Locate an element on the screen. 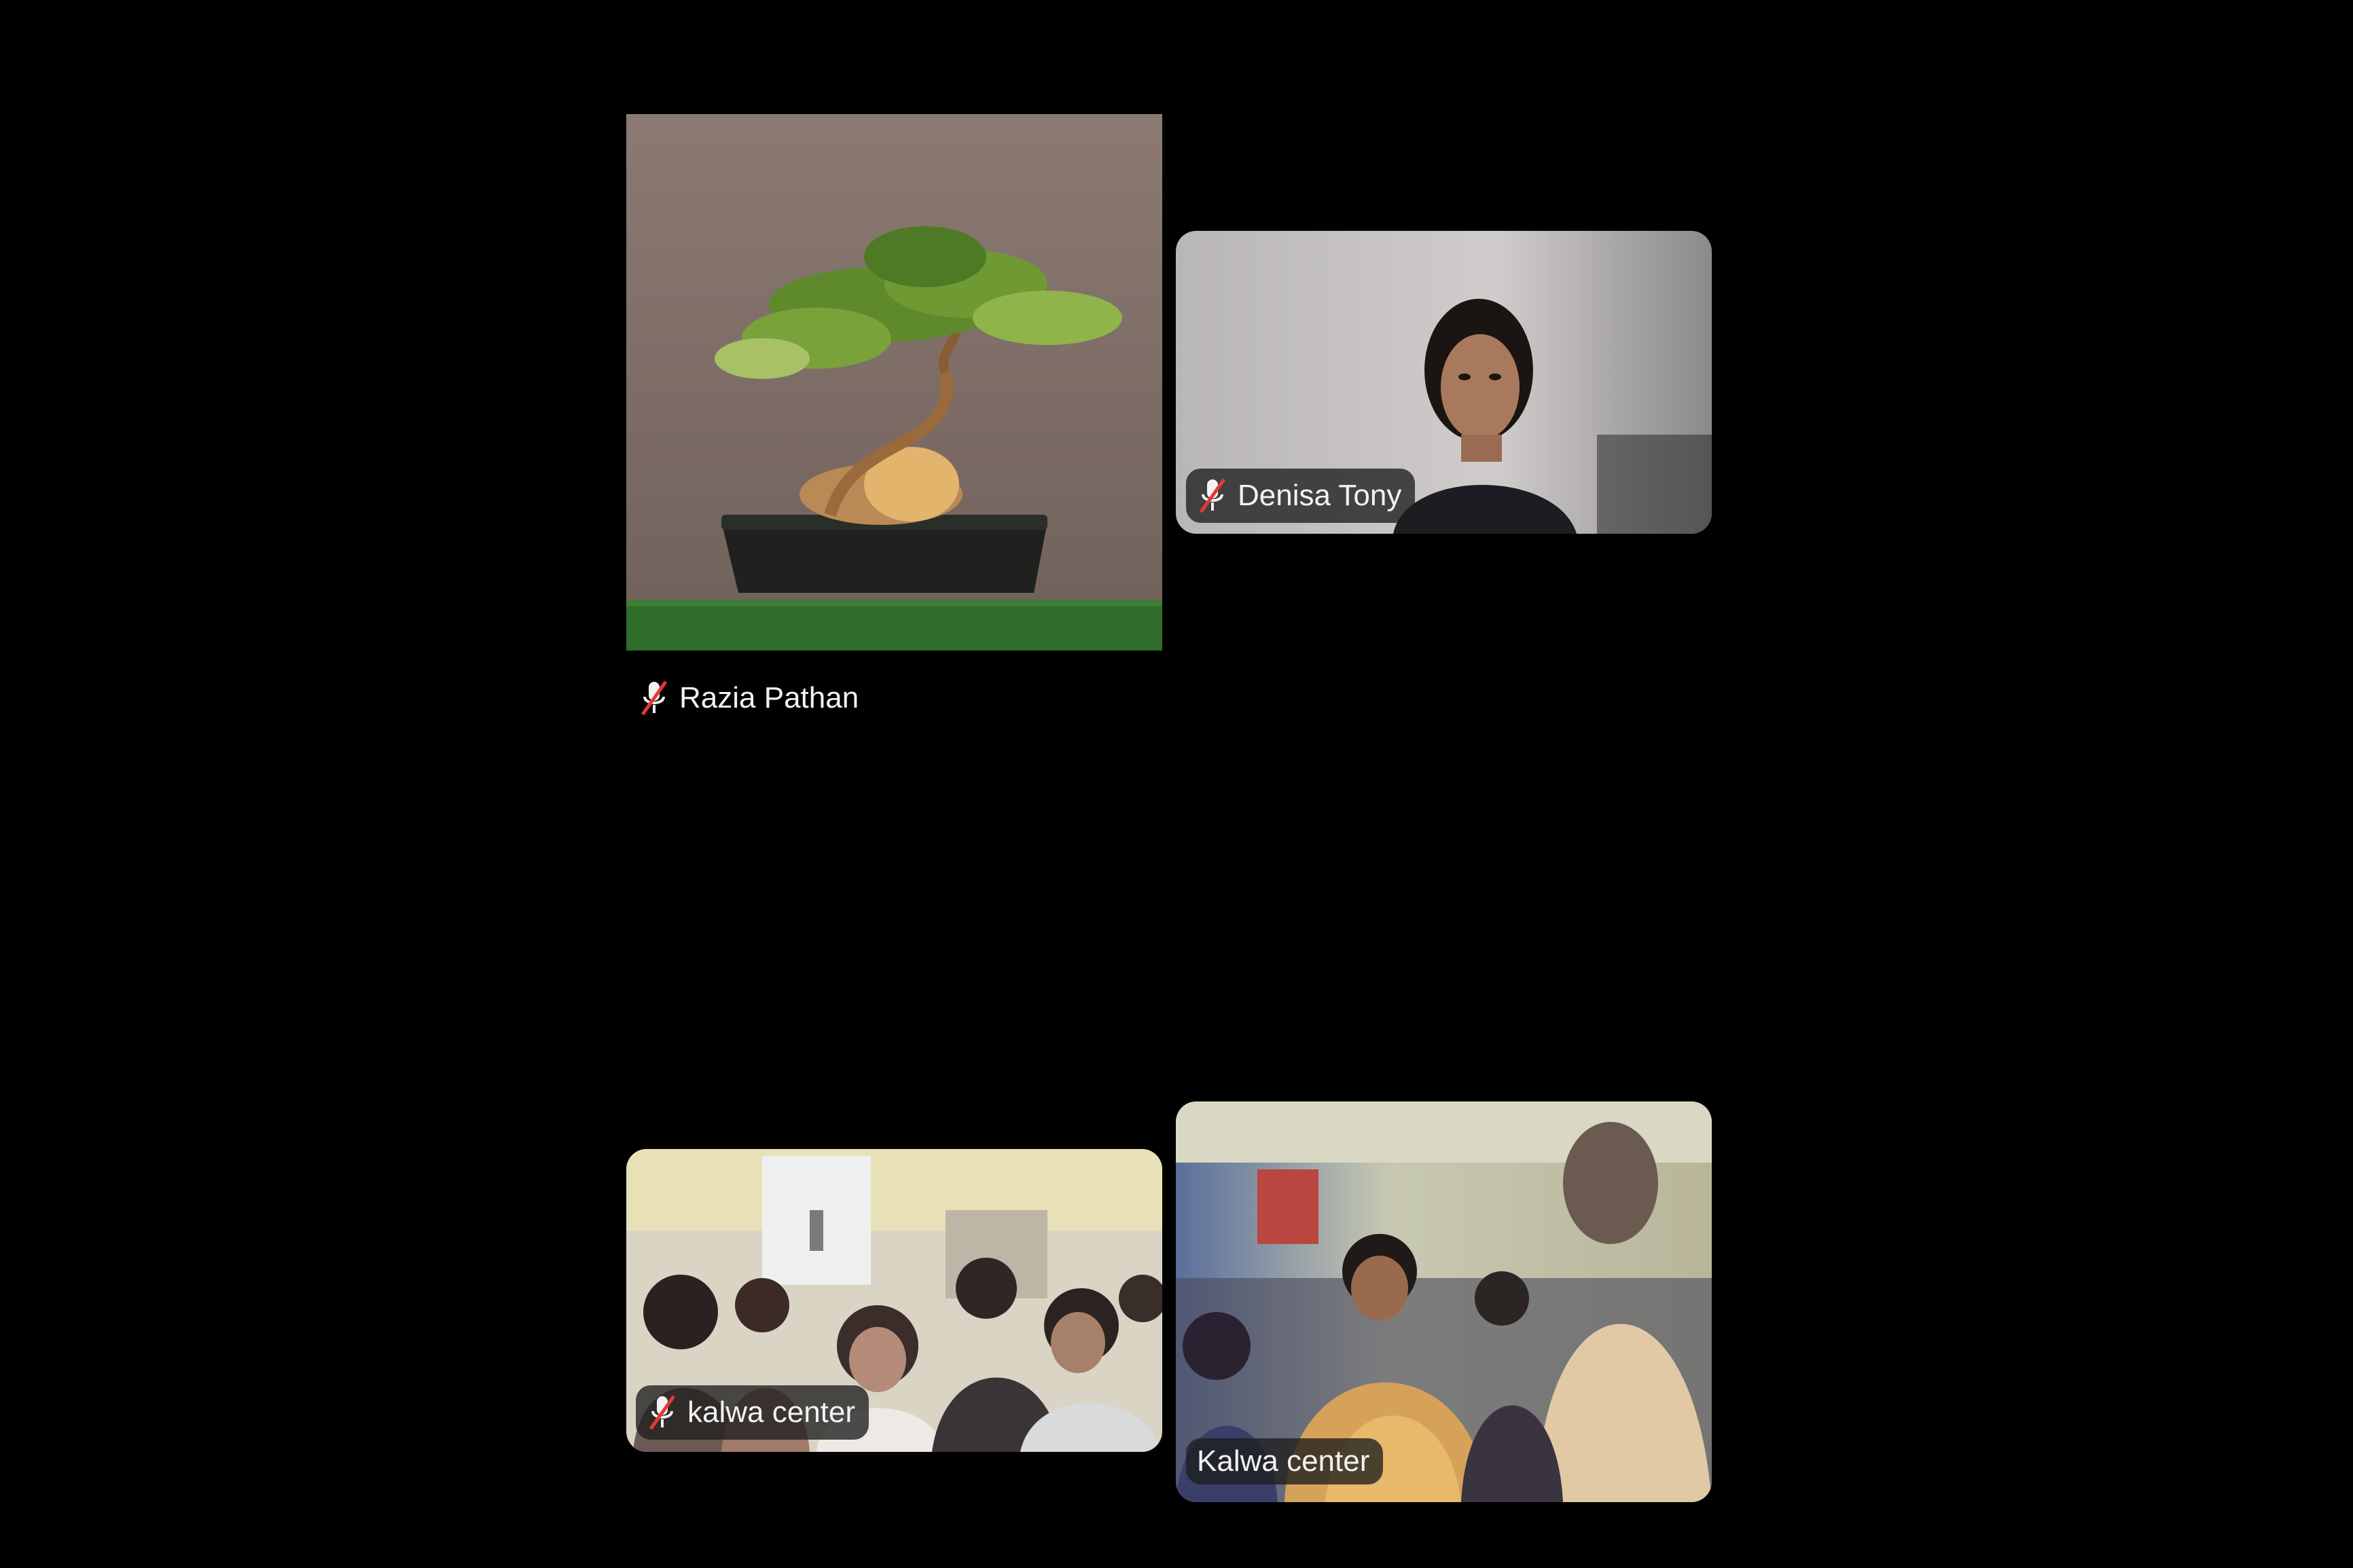  bonsai-video-feed is located at coordinates (894, 383).